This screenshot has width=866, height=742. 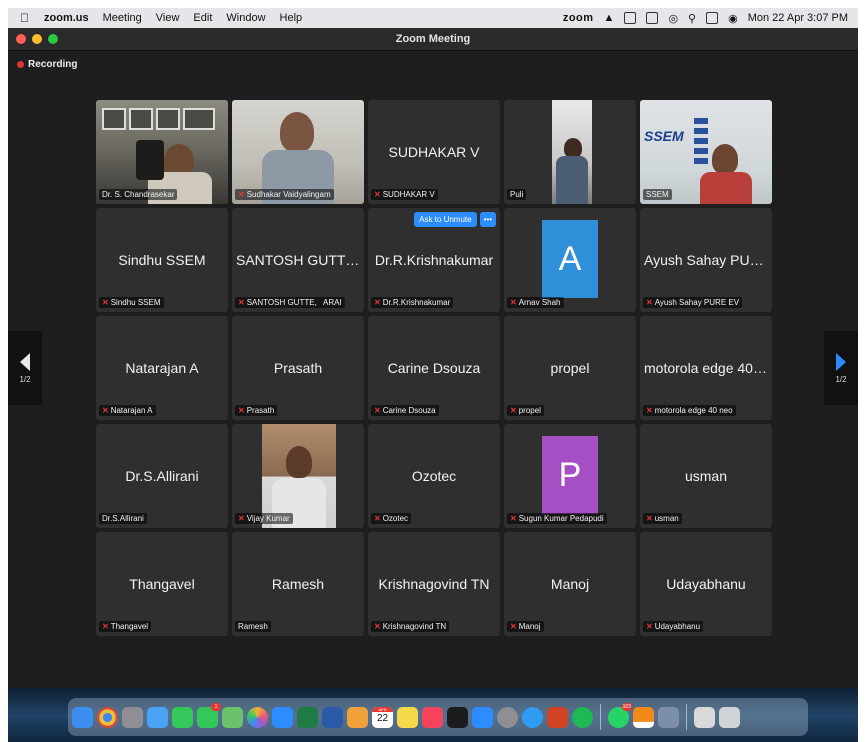 What do you see at coordinates (132, 717) in the screenshot?
I see `launchpad-icon` at bounding box center [132, 717].